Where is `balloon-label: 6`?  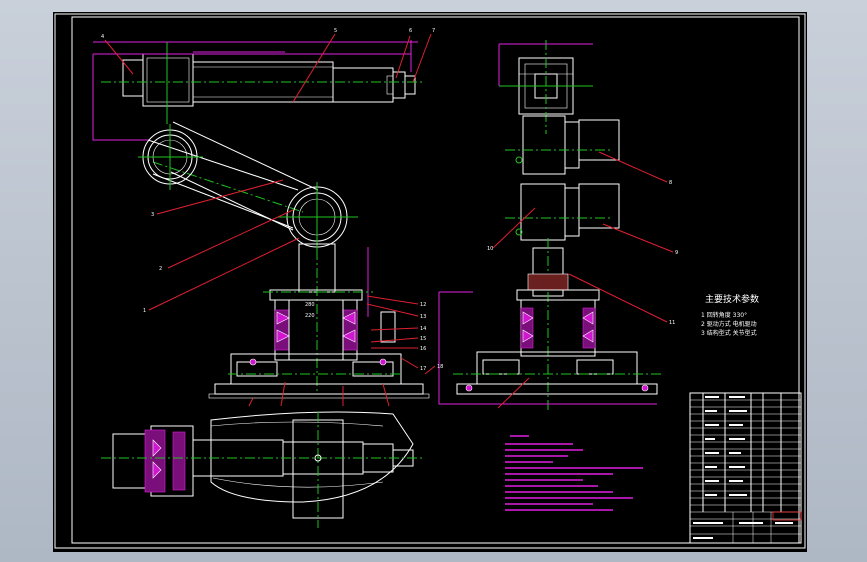 balloon-label: 6 is located at coordinates (410, 31).